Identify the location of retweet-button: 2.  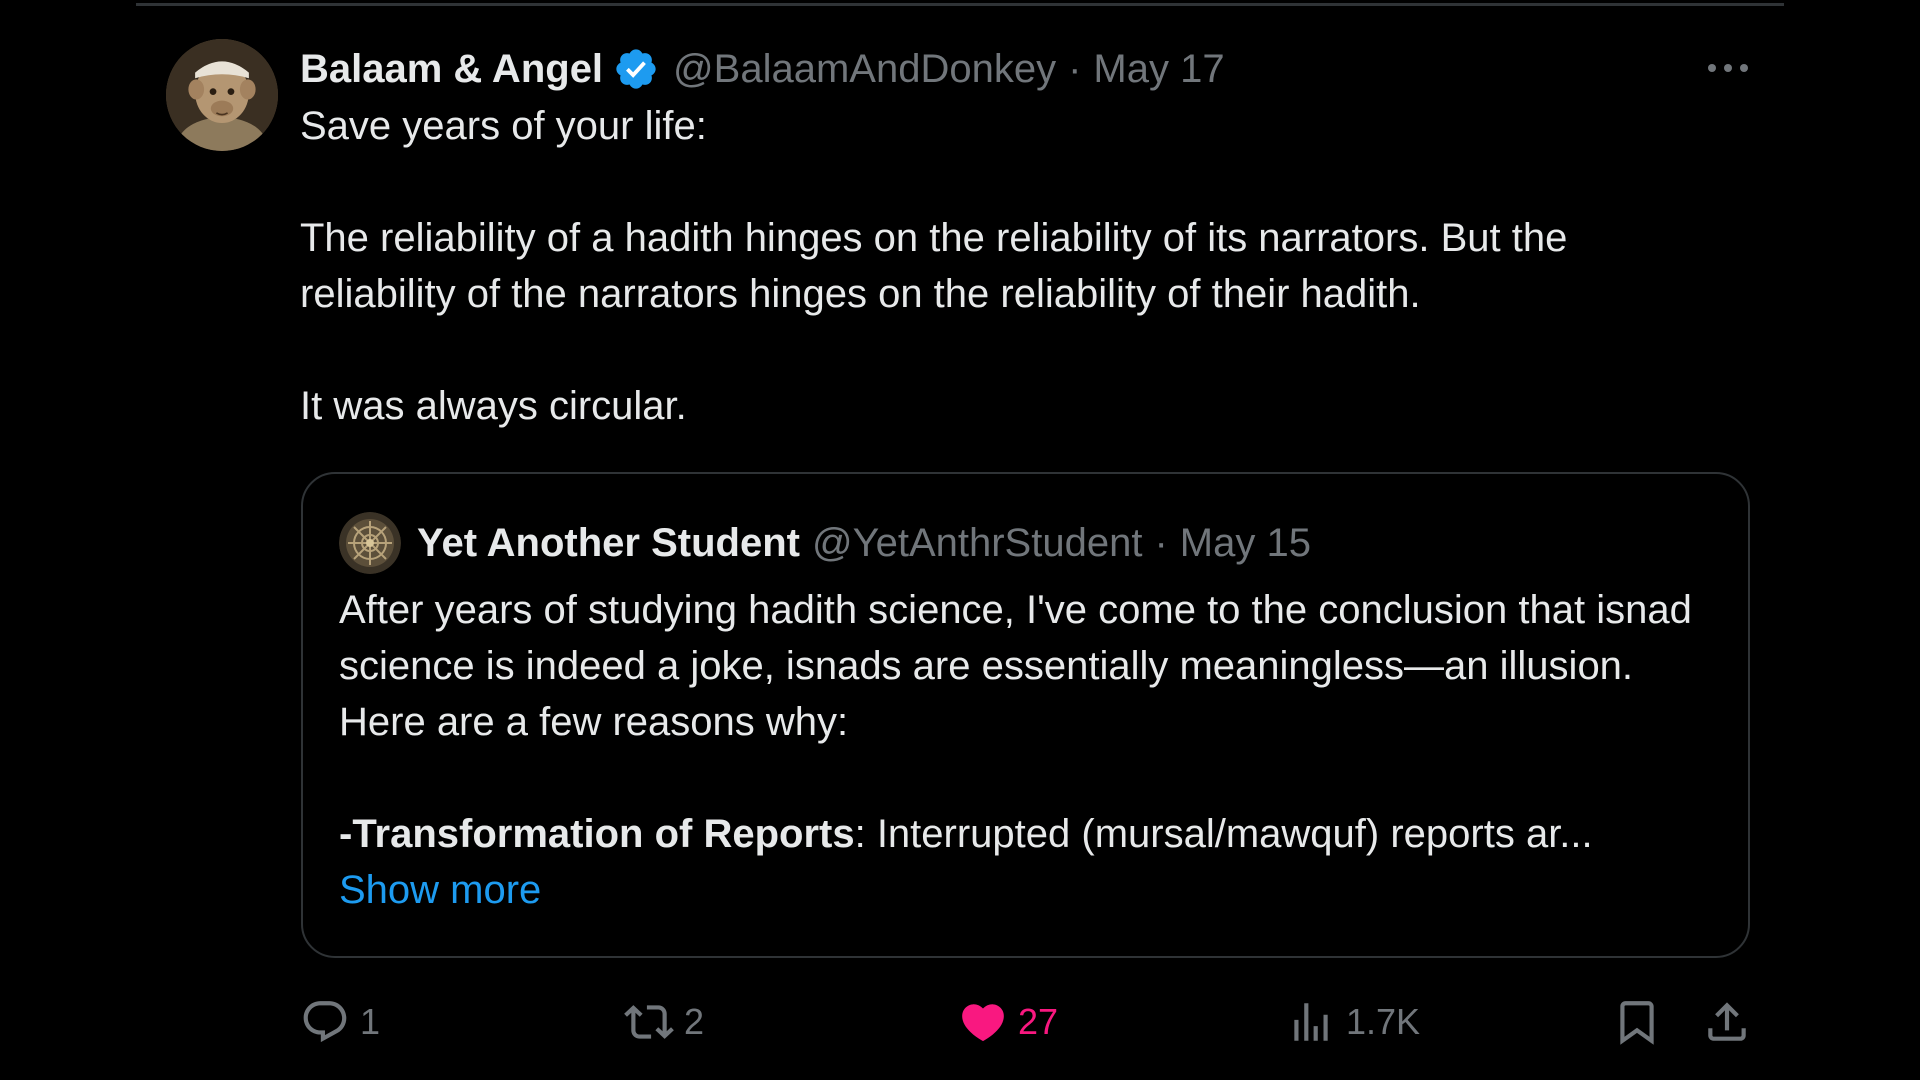
(664, 1022).